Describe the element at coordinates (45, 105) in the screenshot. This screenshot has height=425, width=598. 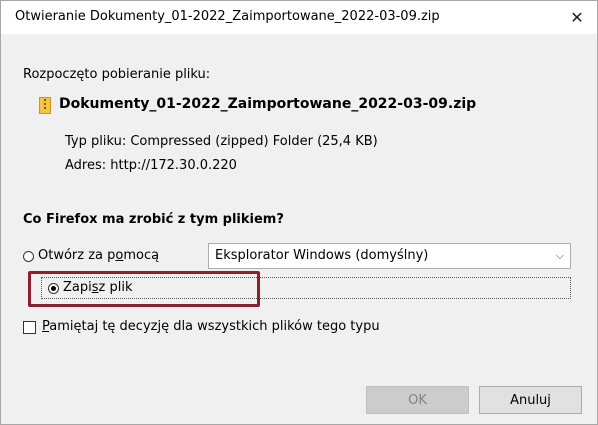
I see `zip-folder-icon` at that location.